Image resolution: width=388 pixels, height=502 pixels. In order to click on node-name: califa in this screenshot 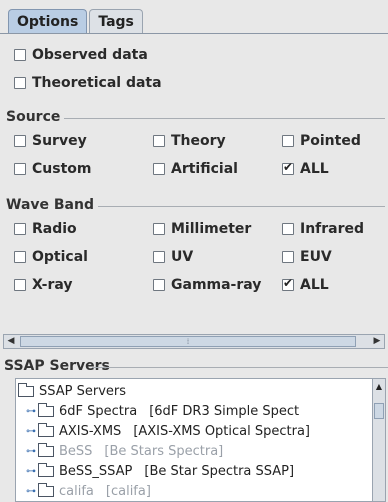, I will do `click(76, 491)`.